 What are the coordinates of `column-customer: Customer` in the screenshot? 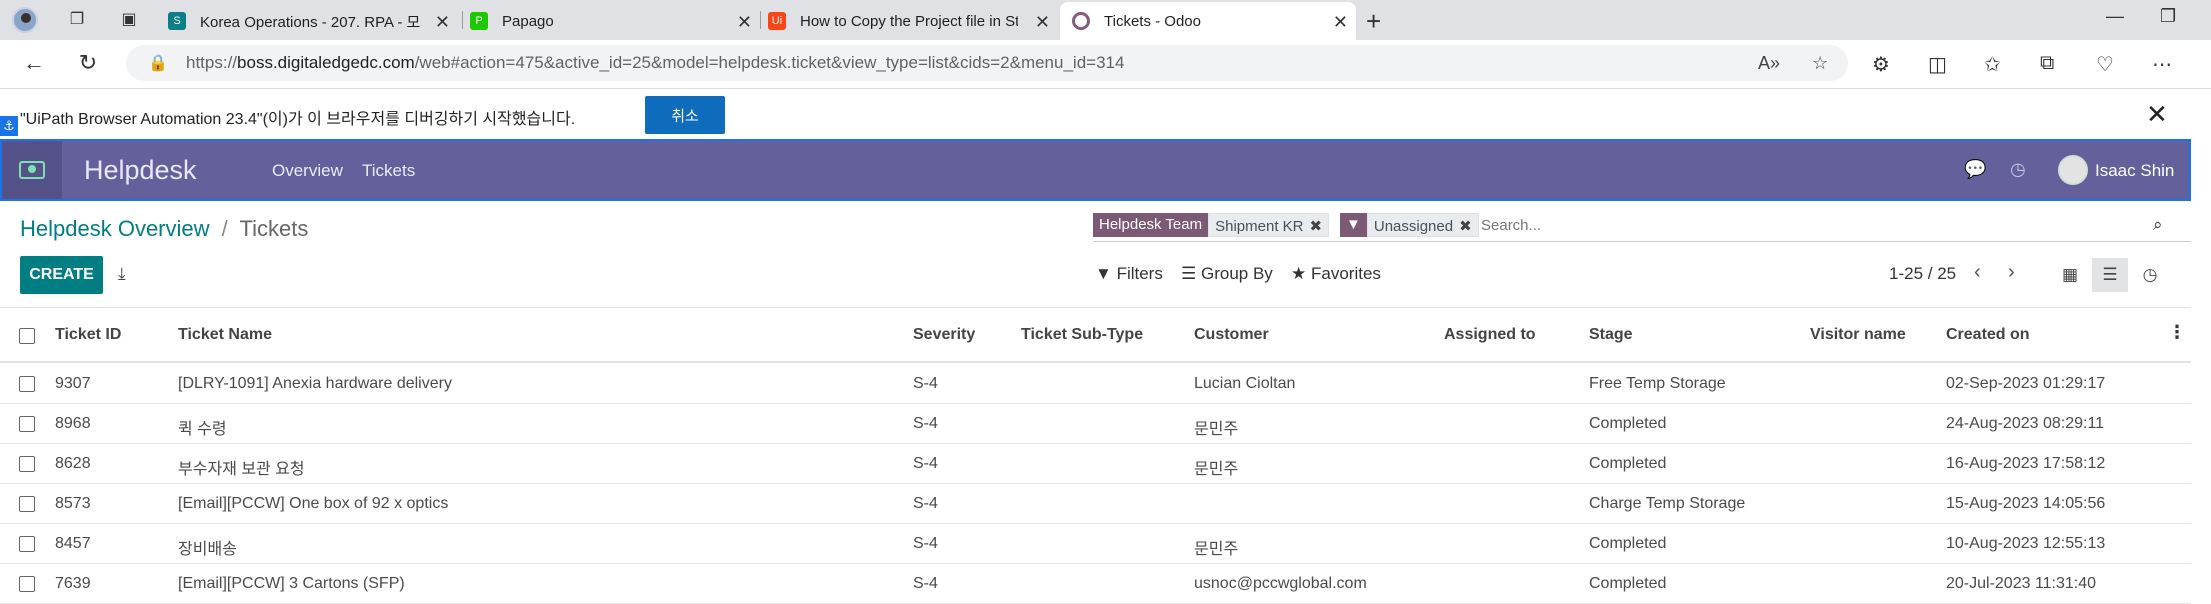 It's located at (1231, 335).